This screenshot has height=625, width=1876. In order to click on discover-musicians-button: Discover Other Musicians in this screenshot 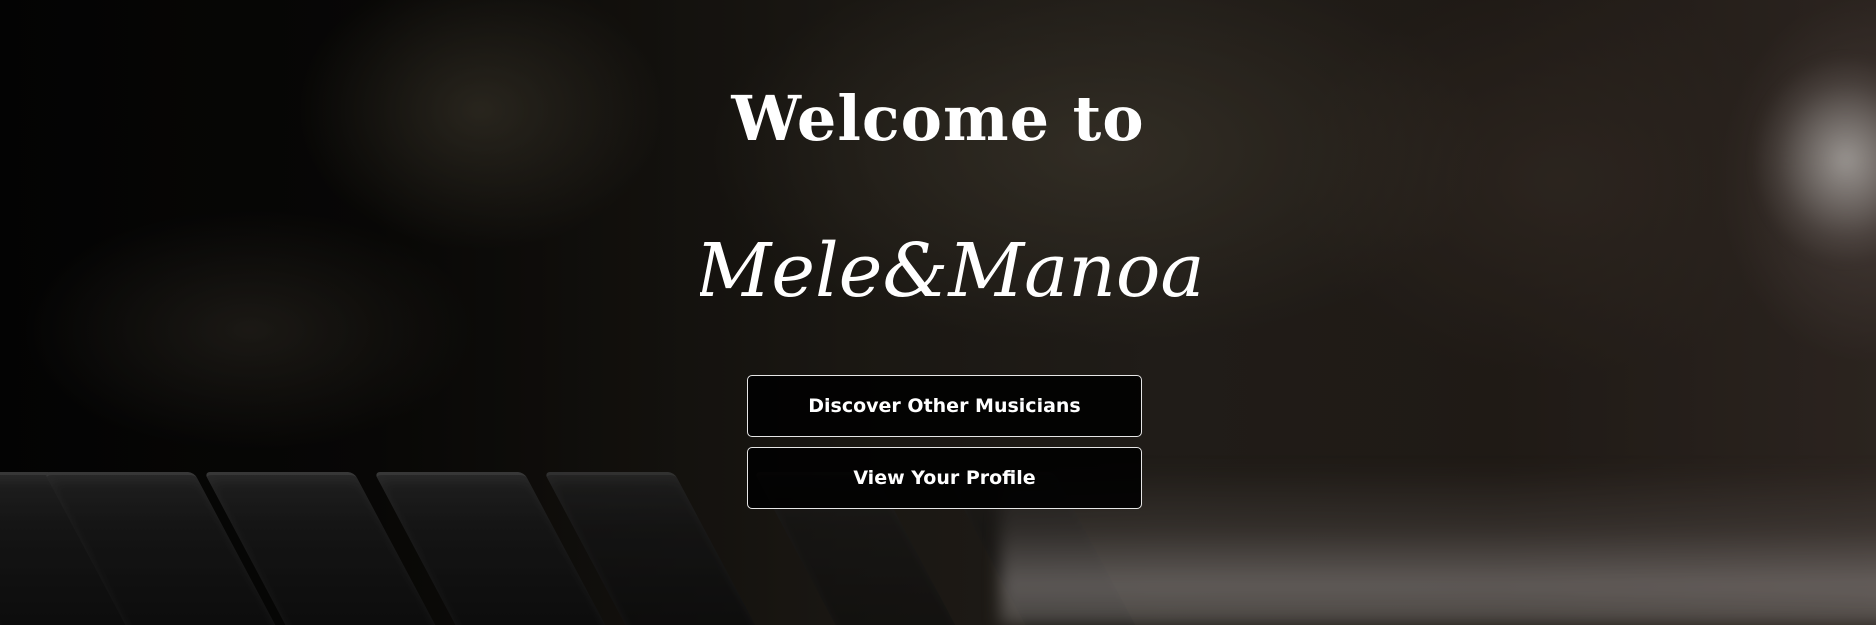, I will do `click(944, 406)`.